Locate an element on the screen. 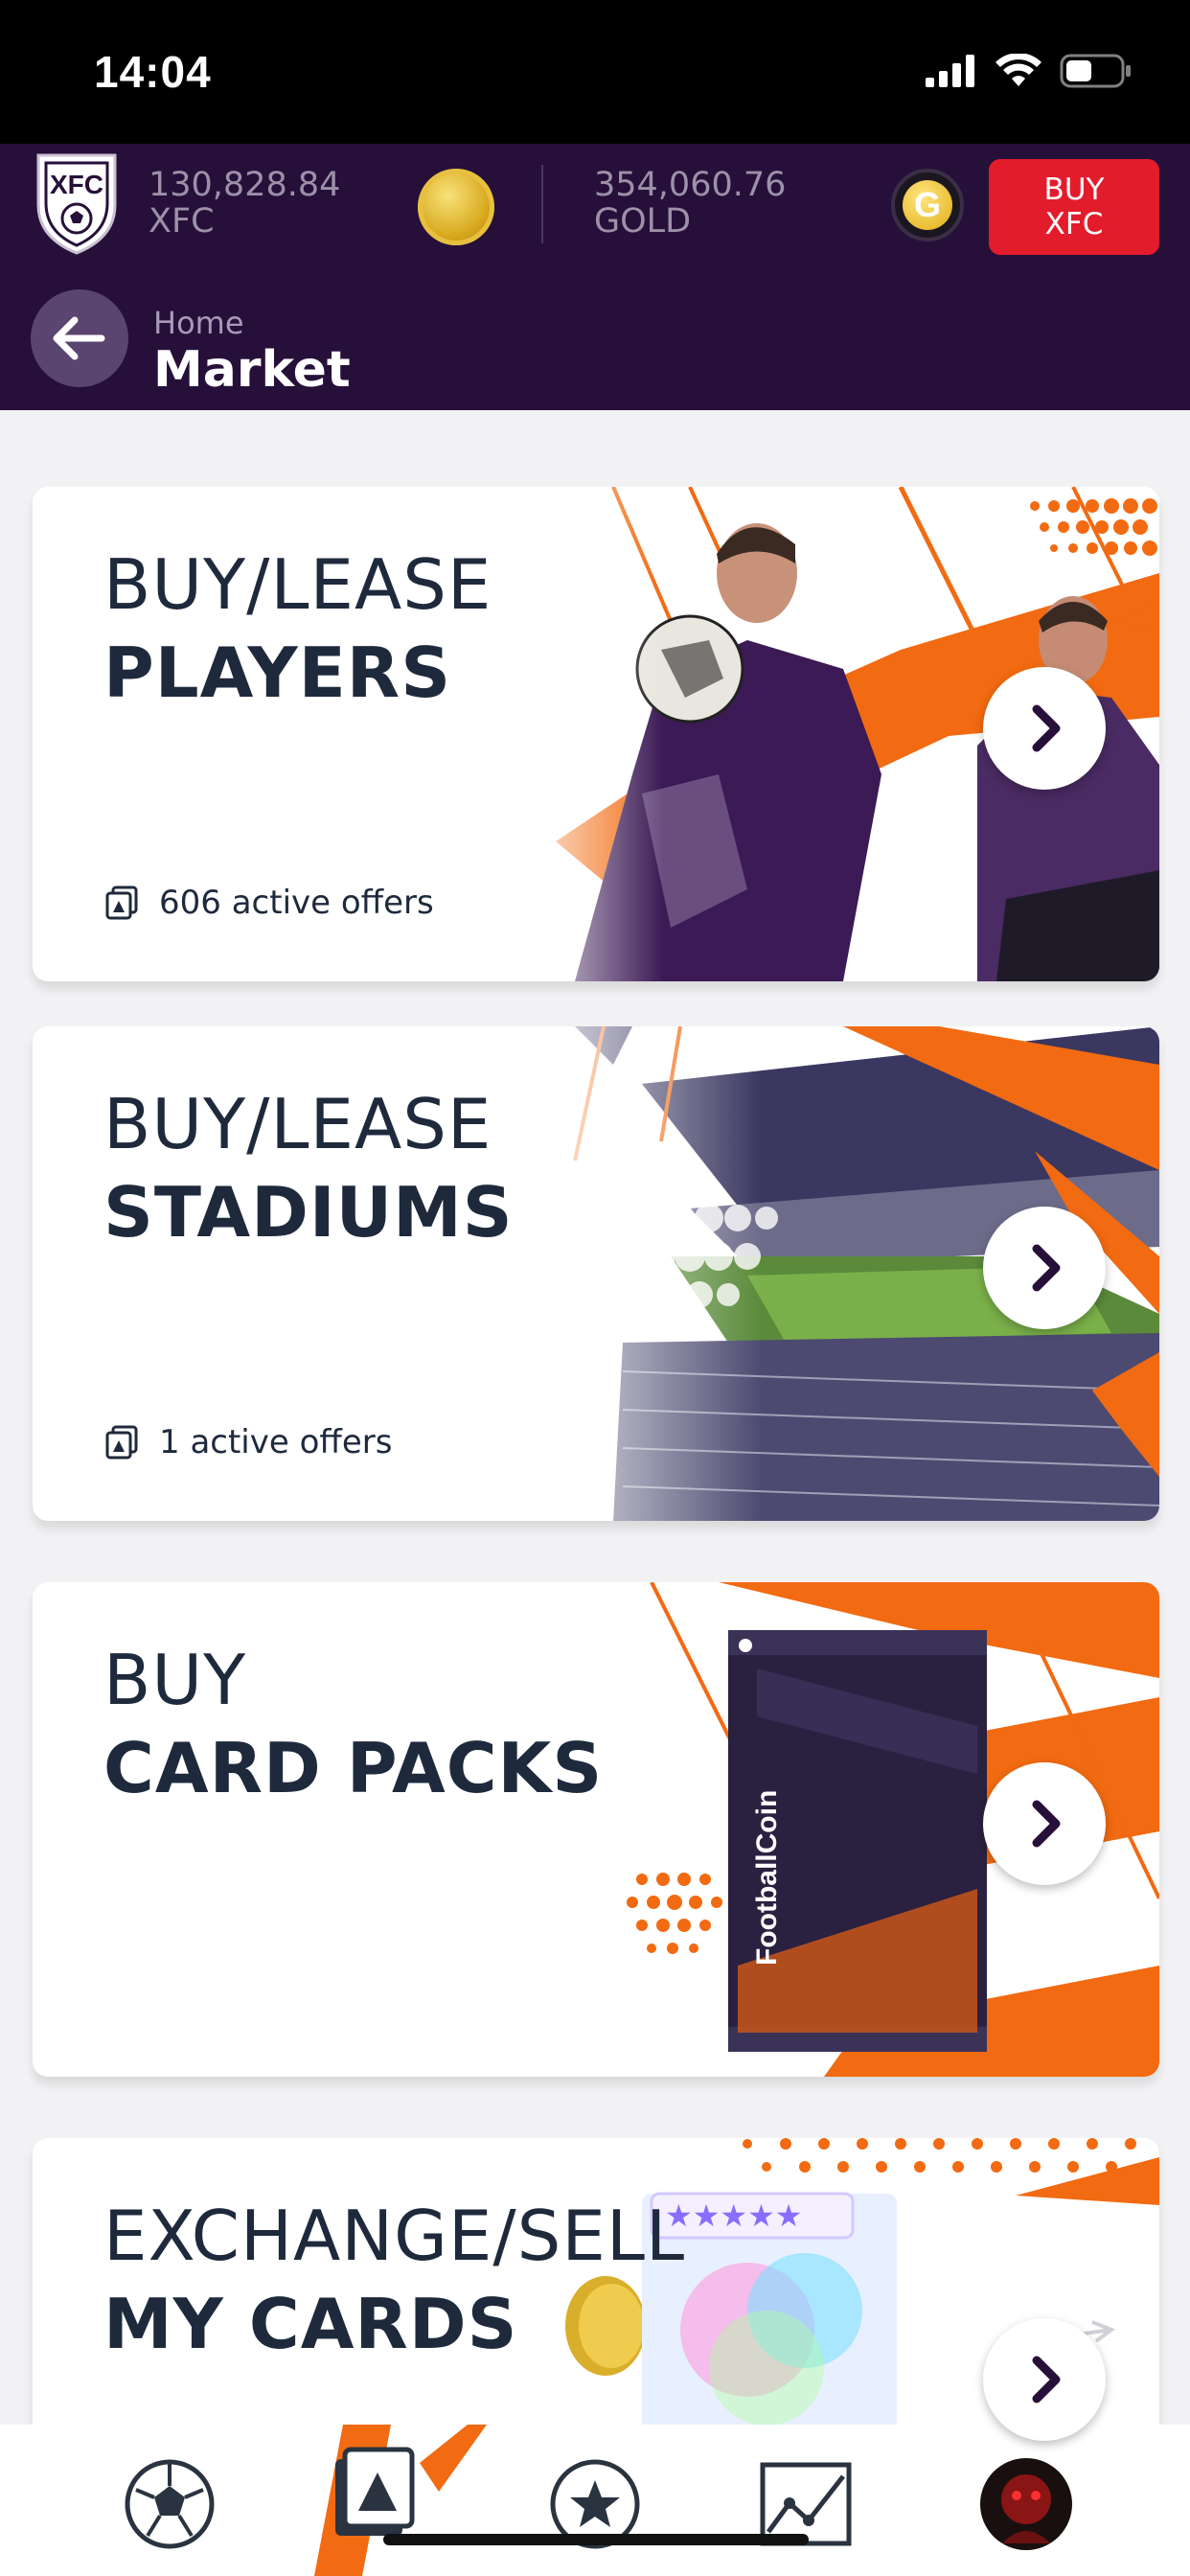 Image resolution: width=1190 pixels, height=2576 pixels. gold-balance: 354,060.76 GOLD is located at coordinates (690, 203).